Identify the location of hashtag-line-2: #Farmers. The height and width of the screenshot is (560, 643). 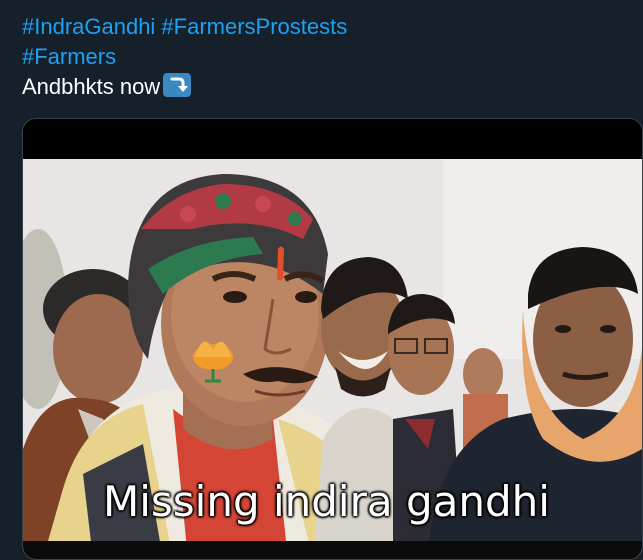
(322, 57).